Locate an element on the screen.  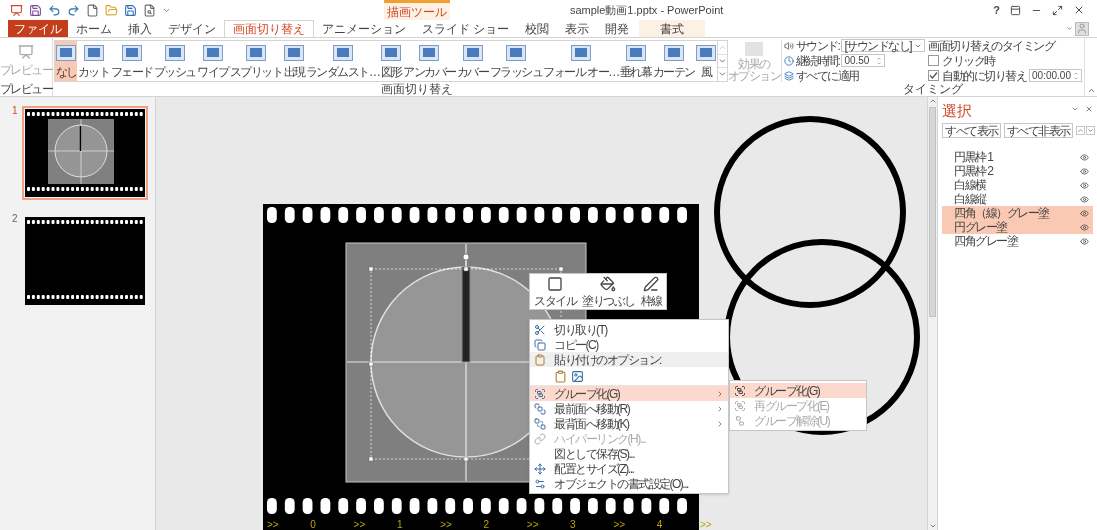
transition-option: カーテン is located at coordinates (674, 61).